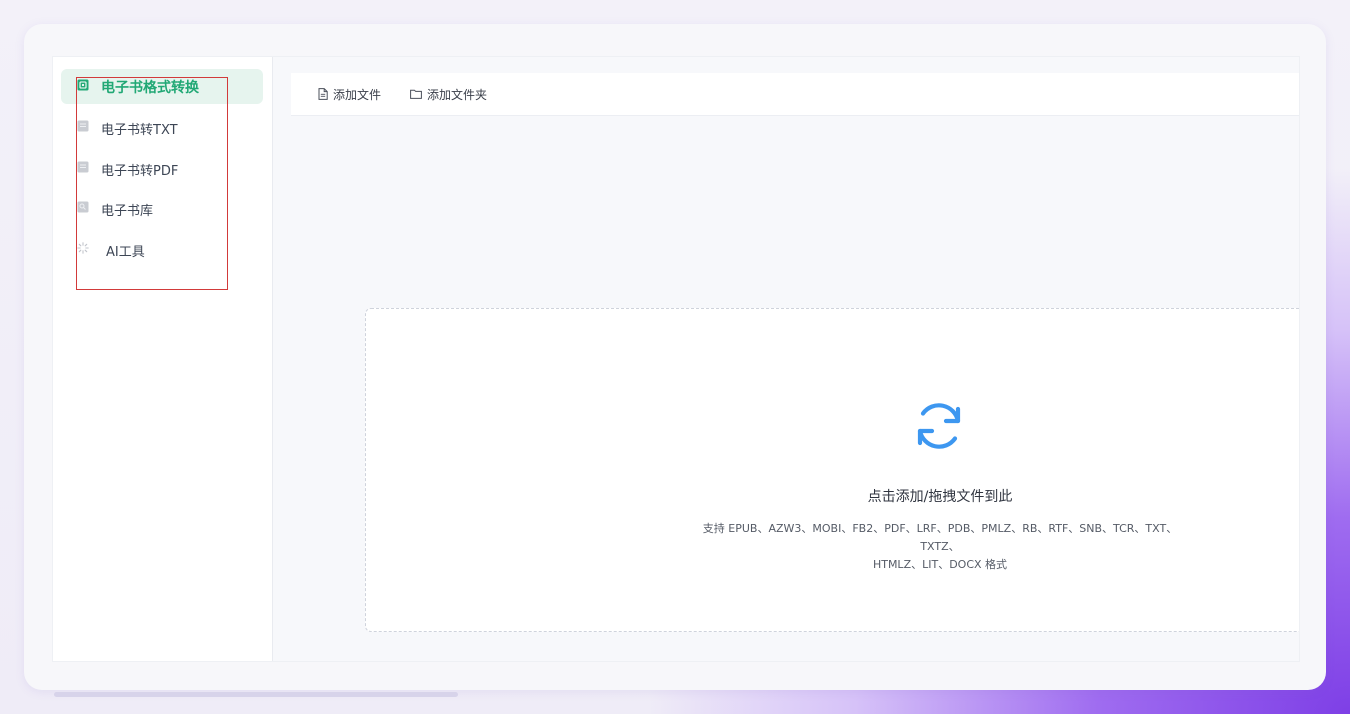 The image size is (1350, 714). What do you see at coordinates (139, 130) in the screenshot?
I see `sidebar-item-label: 电子书转TXT` at bounding box center [139, 130].